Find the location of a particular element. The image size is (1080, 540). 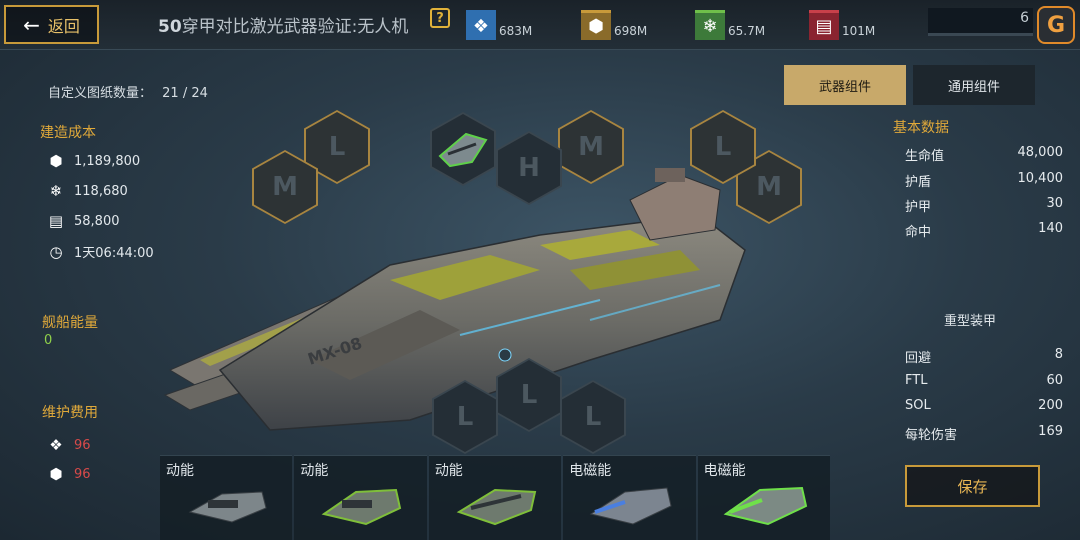

blueprint-label: 自定义图纸数量： is located at coordinates (100, 93).